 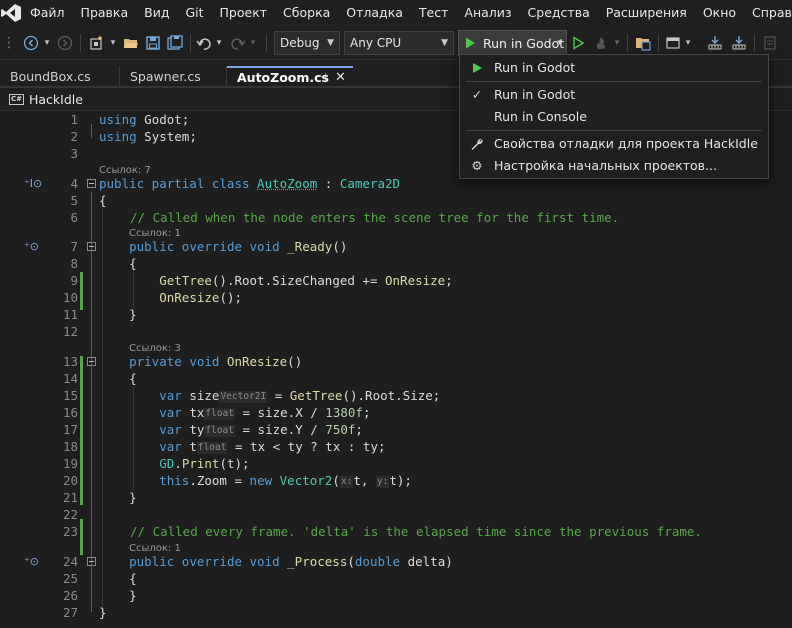 I want to click on chevron-down-icon: ▾, so click(x=559, y=43).